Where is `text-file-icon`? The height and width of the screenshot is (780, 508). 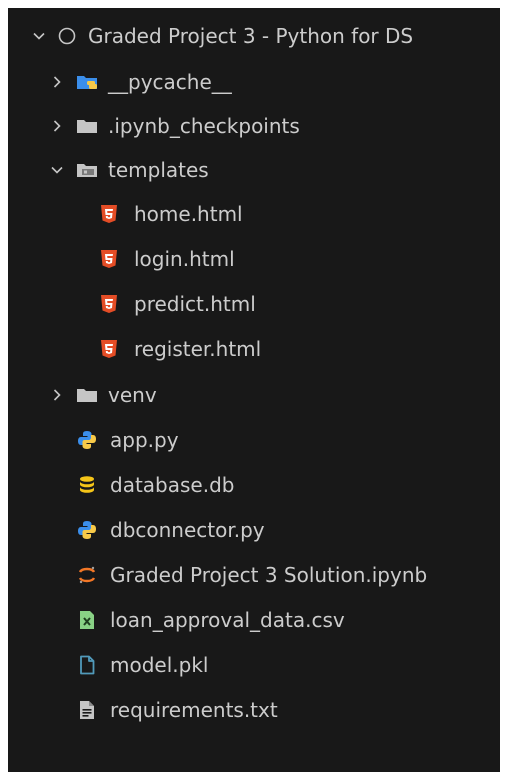
text-file-icon is located at coordinates (87, 710).